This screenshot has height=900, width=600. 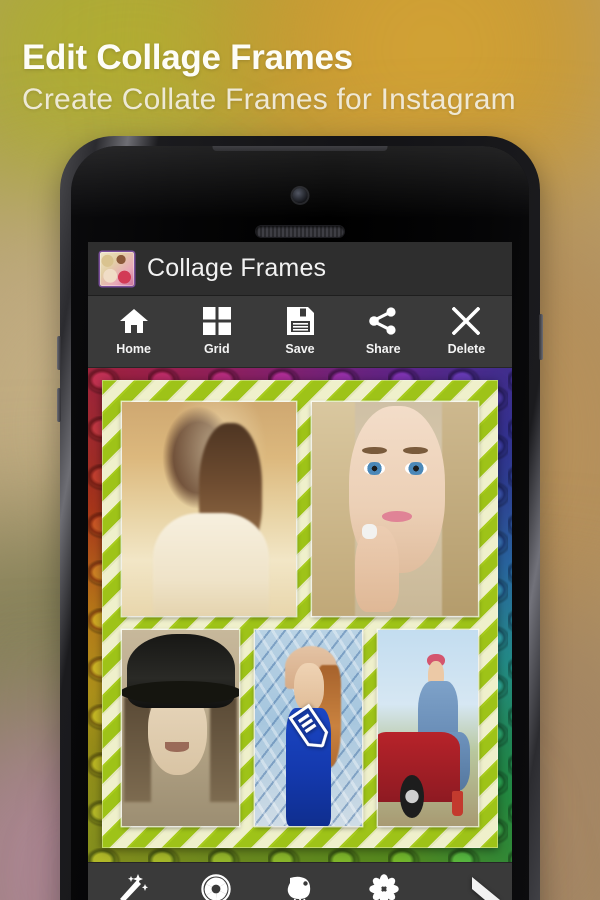 I want to click on magic-wand-icon, so click(x=132, y=886).